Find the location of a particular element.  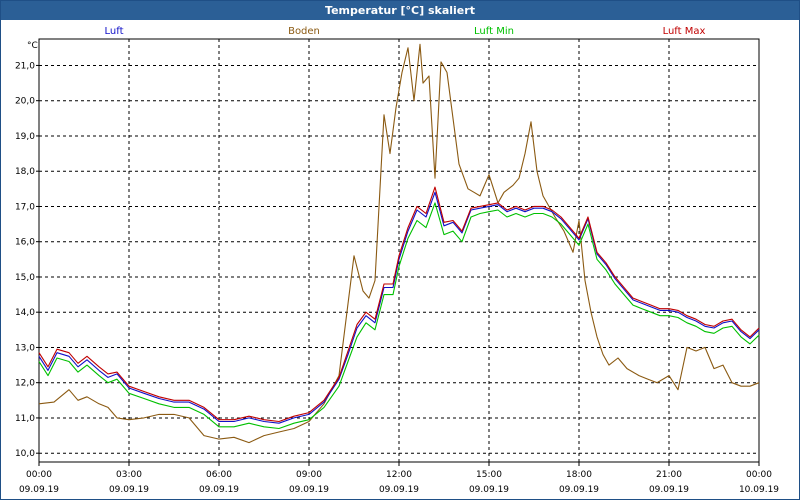

y-tick-label: 16,0 is located at coordinates (25, 243).